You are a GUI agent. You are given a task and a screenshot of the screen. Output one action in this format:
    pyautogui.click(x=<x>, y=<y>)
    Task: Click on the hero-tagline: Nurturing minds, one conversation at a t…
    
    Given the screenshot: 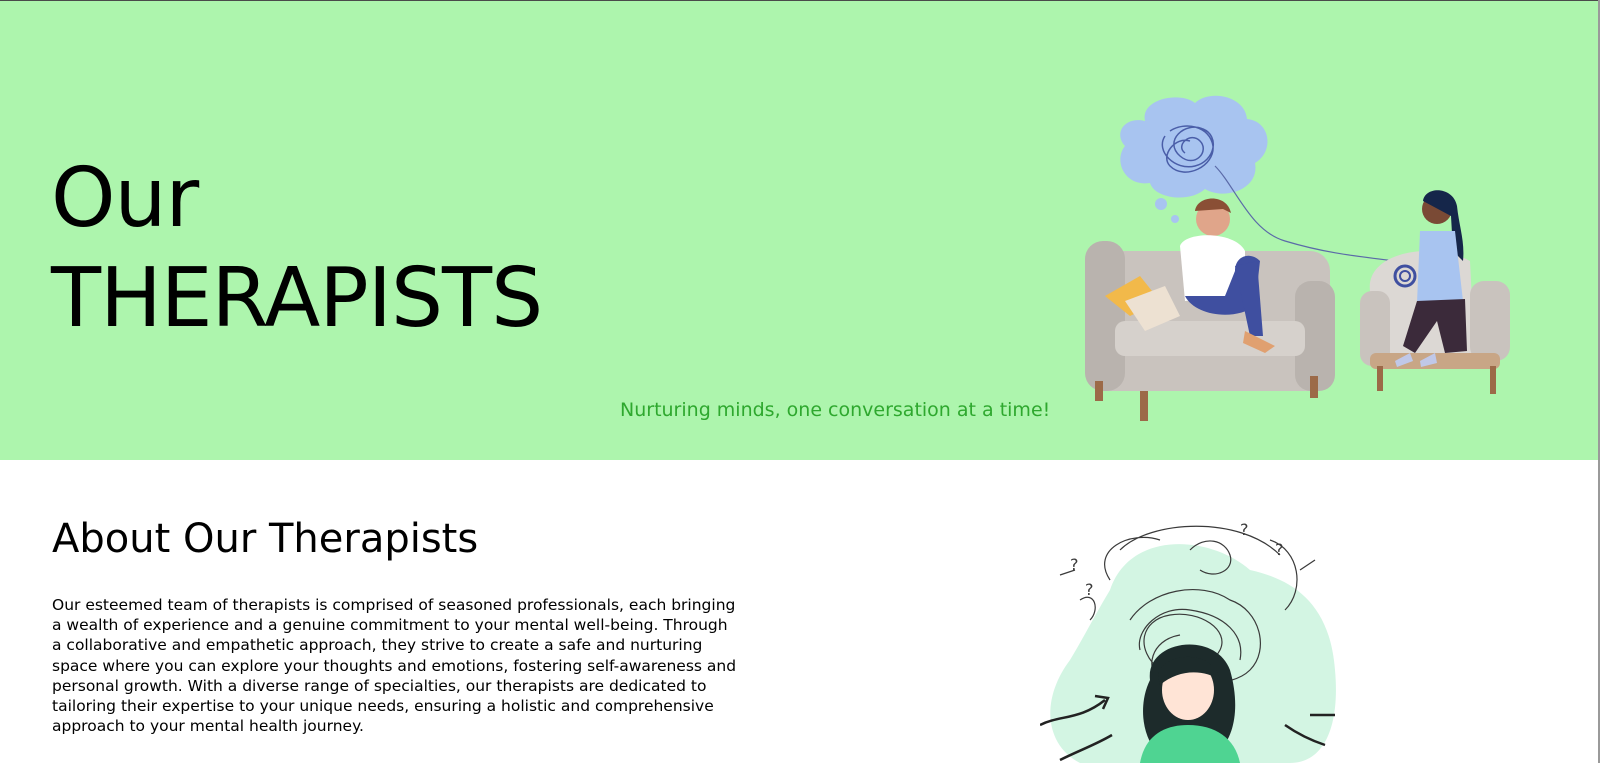 What is the action you would take?
    pyautogui.click(x=835, y=410)
    